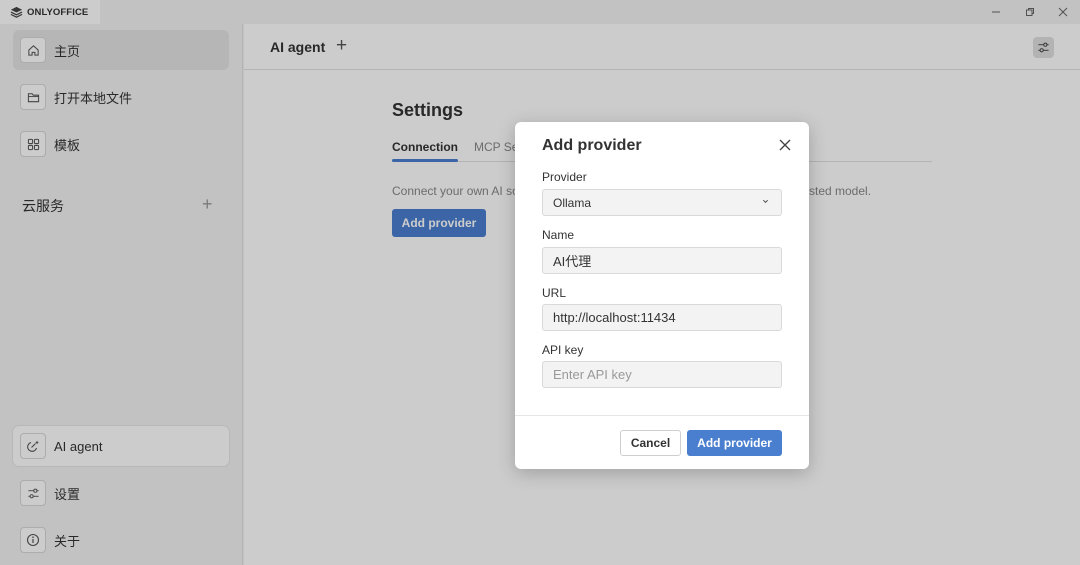 This screenshot has width=1080, height=565. Describe the element at coordinates (592, 145) in the screenshot. I see `dialog-title: Add provider` at that location.